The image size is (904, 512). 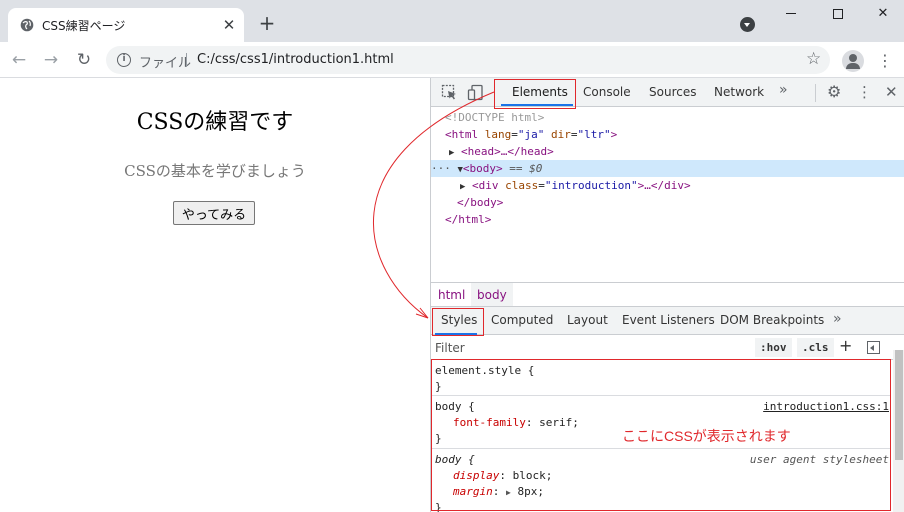 What do you see at coordinates (772, 320) in the screenshot?
I see `tab-dom-breakpoints: DOM Breakpoints` at bounding box center [772, 320].